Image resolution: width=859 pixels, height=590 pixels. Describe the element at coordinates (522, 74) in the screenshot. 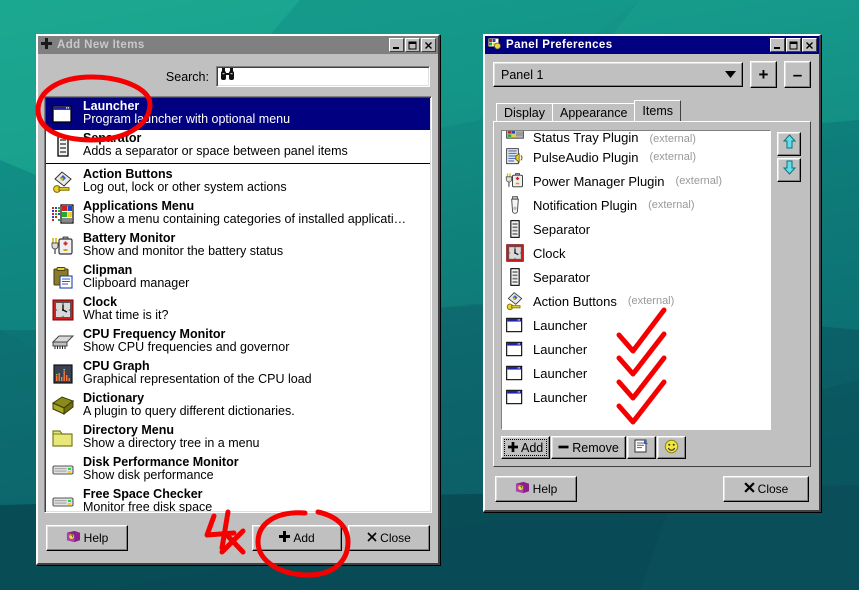

I see `panel-selector-value: Panel 1` at that location.